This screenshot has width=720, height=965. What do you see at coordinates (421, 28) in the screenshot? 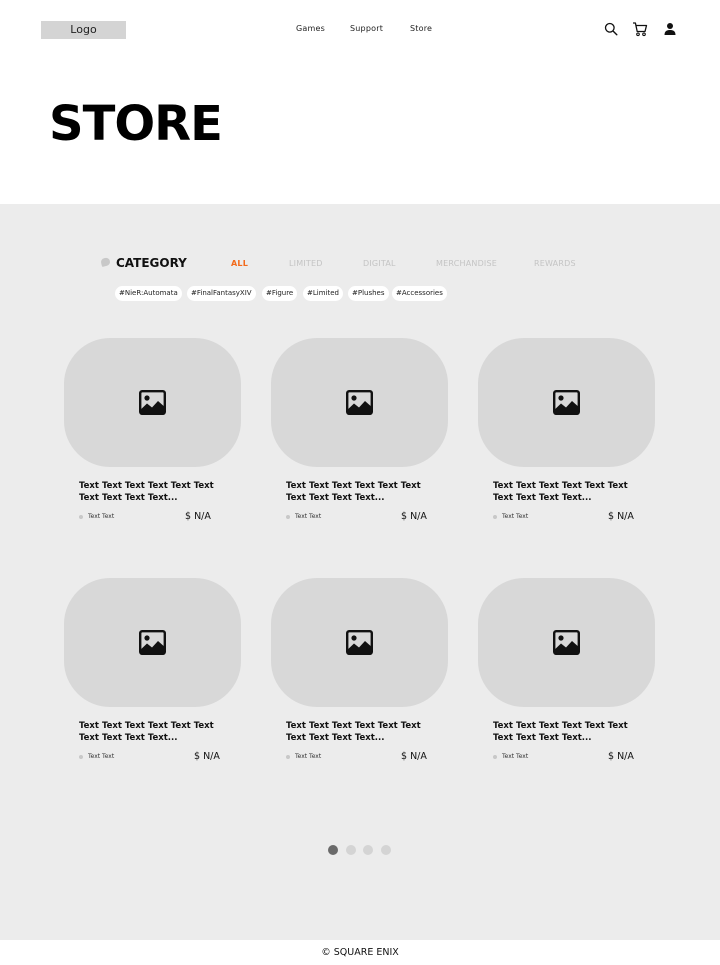
I see `nav-store: Store` at bounding box center [421, 28].